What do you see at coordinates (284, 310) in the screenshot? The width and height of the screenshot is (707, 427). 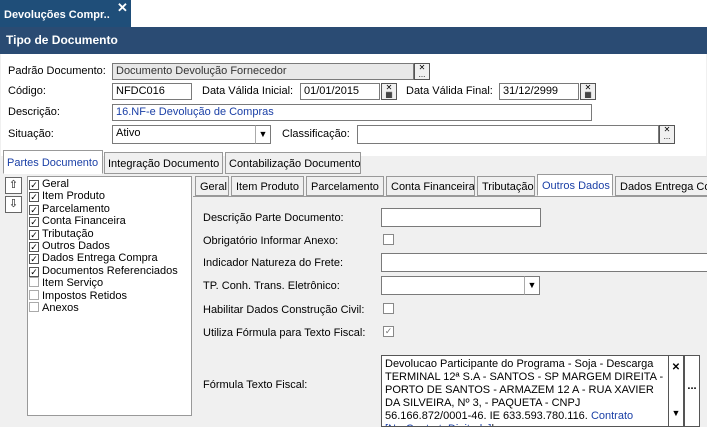 I see `habilitar-label: Habilitar Dados Construção Civil:` at bounding box center [284, 310].